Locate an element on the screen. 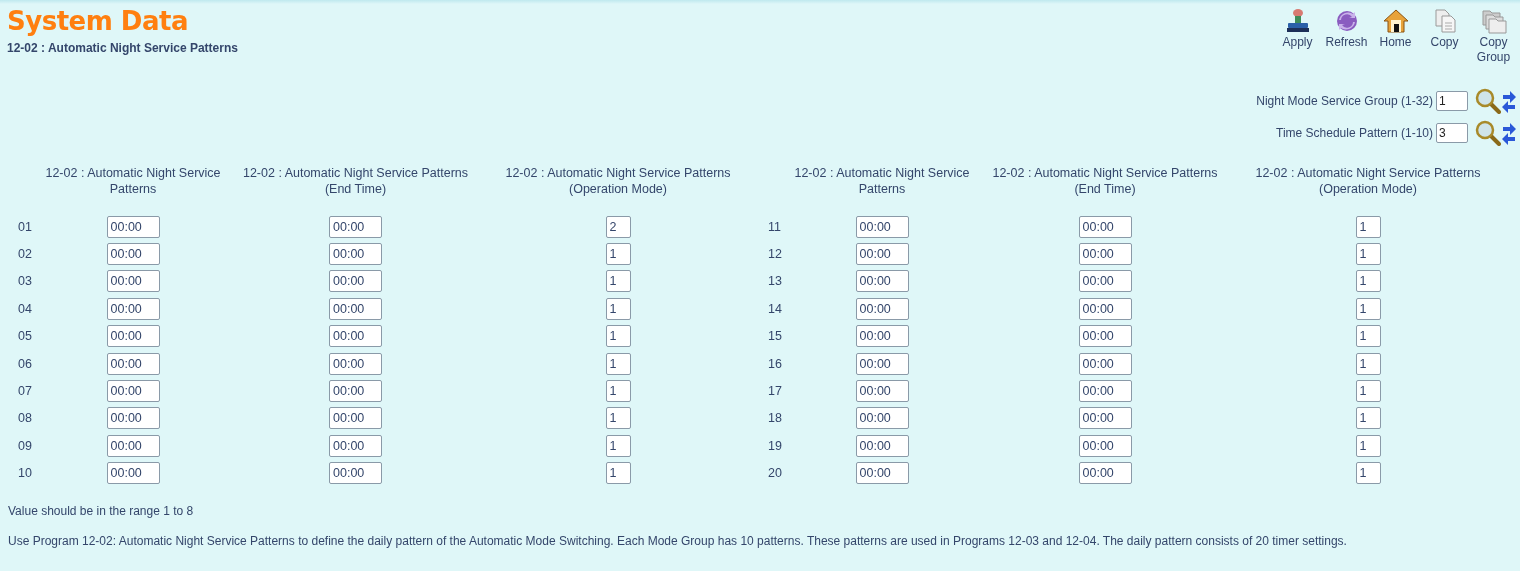 This screenshot has width=1520, height=571. hint-text: Value should be in the range 1 to 8 is located at coordinates (101, 510).